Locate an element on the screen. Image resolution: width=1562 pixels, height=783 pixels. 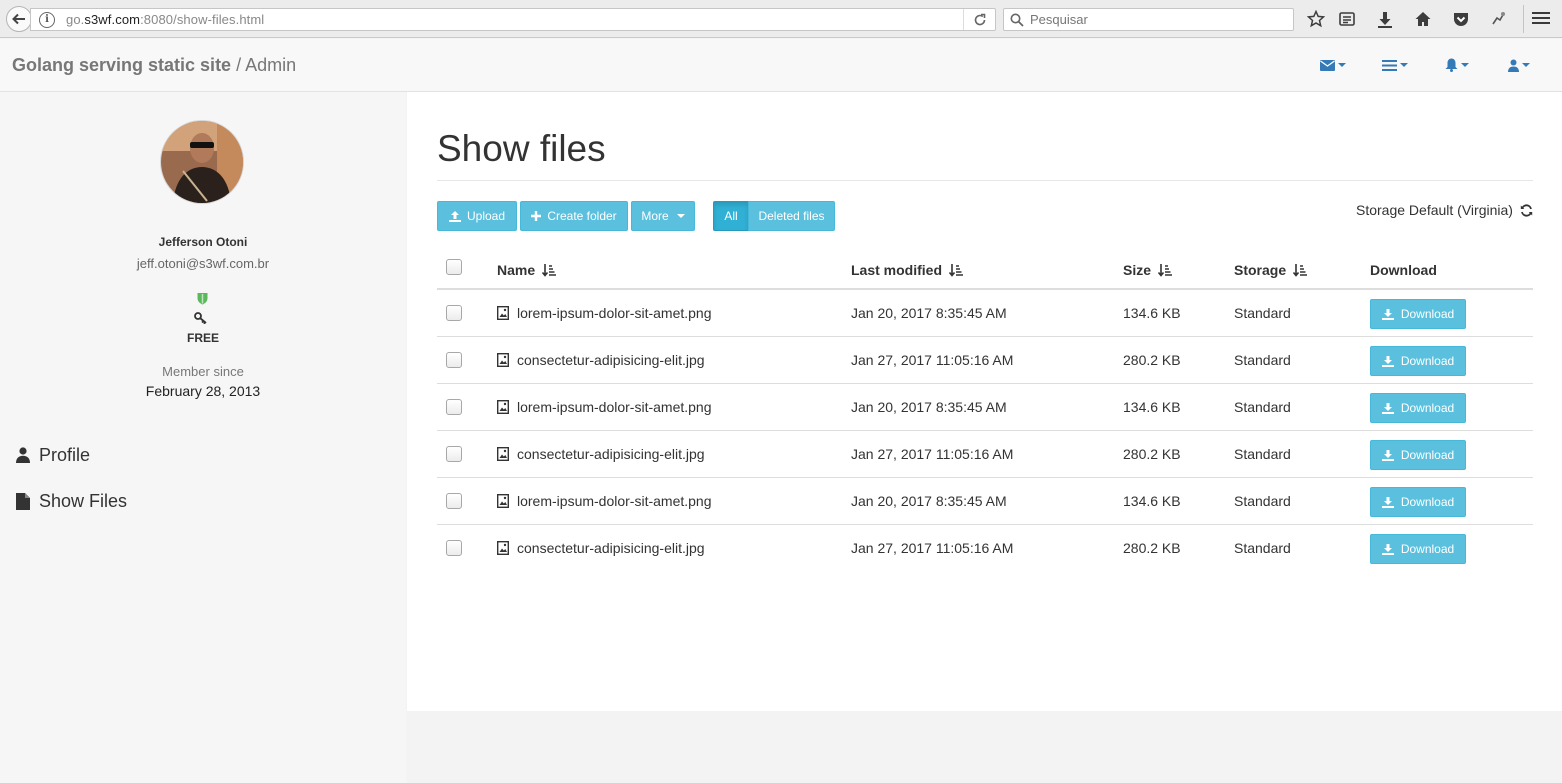
file-icon is located at coordinates (23, 501).